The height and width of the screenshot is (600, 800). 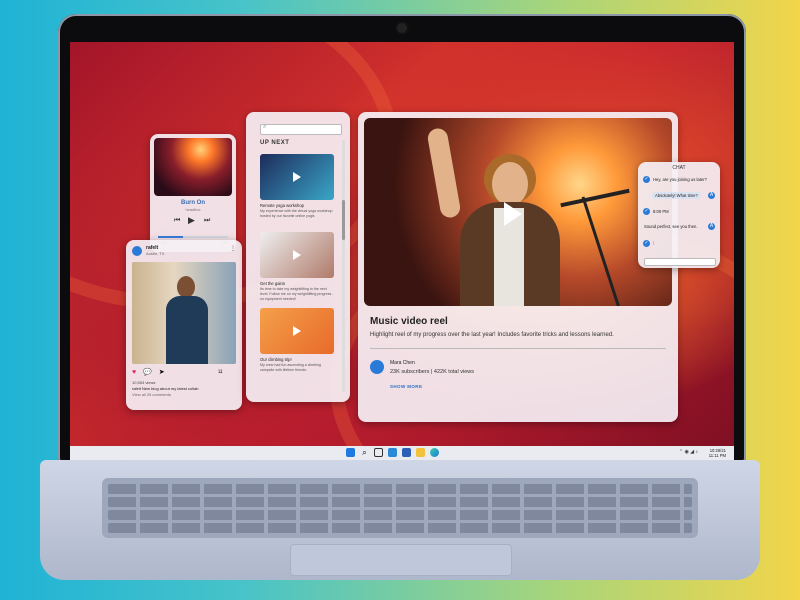 I want to click on post-caption: rafelt New blog about my latest collab, so click(x=165, y=388).